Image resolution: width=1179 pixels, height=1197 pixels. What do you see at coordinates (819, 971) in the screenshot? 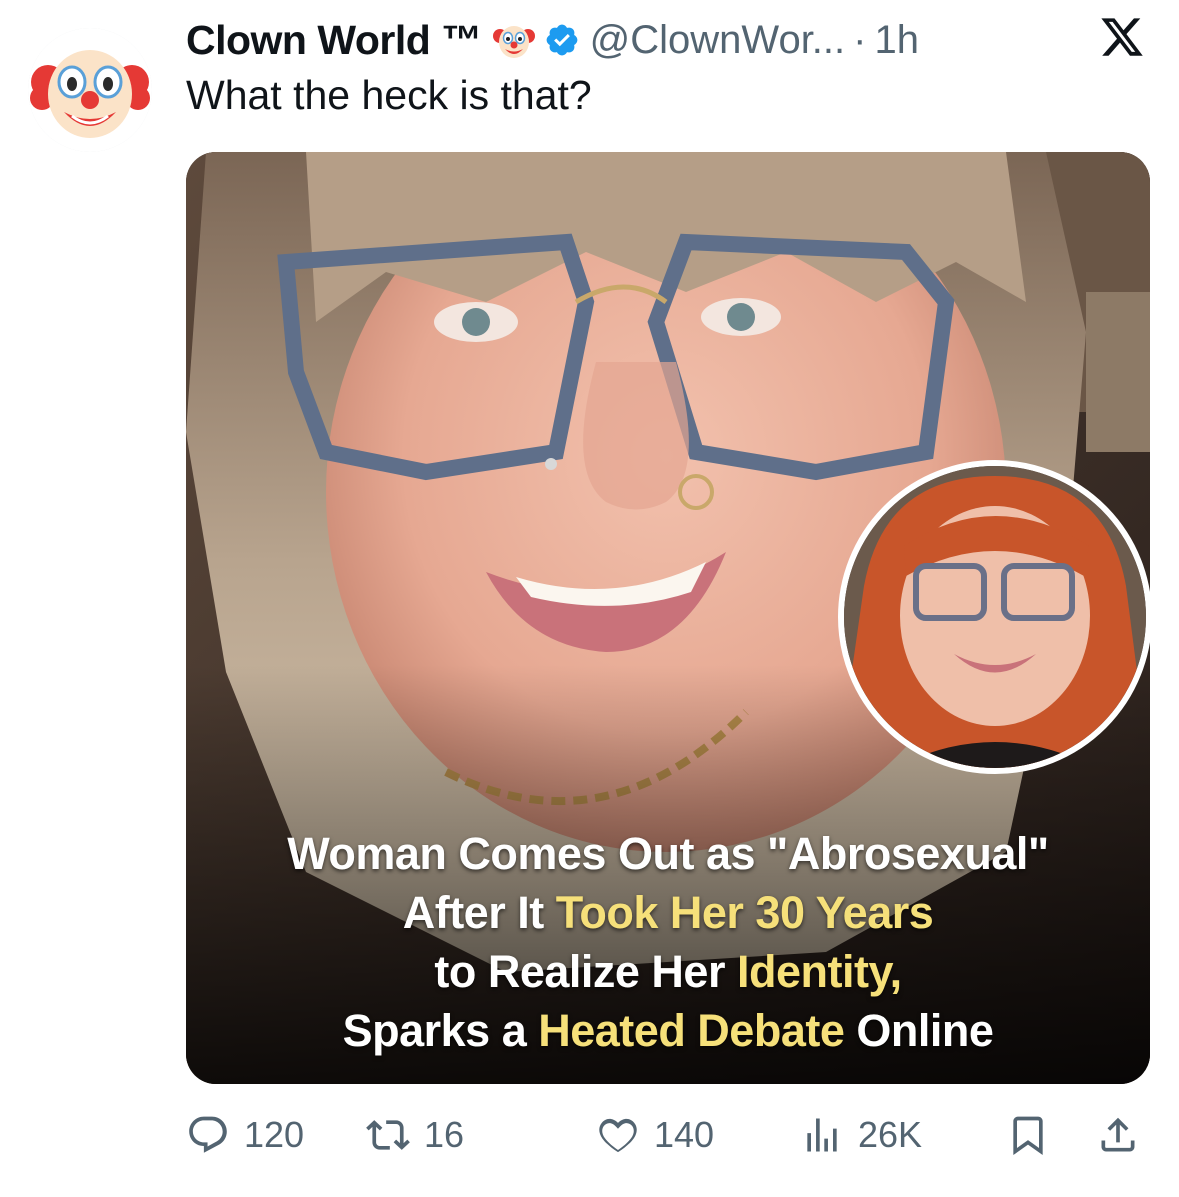
I see `headline-highlight-text: Identity,` at bounding box center [819, 971].